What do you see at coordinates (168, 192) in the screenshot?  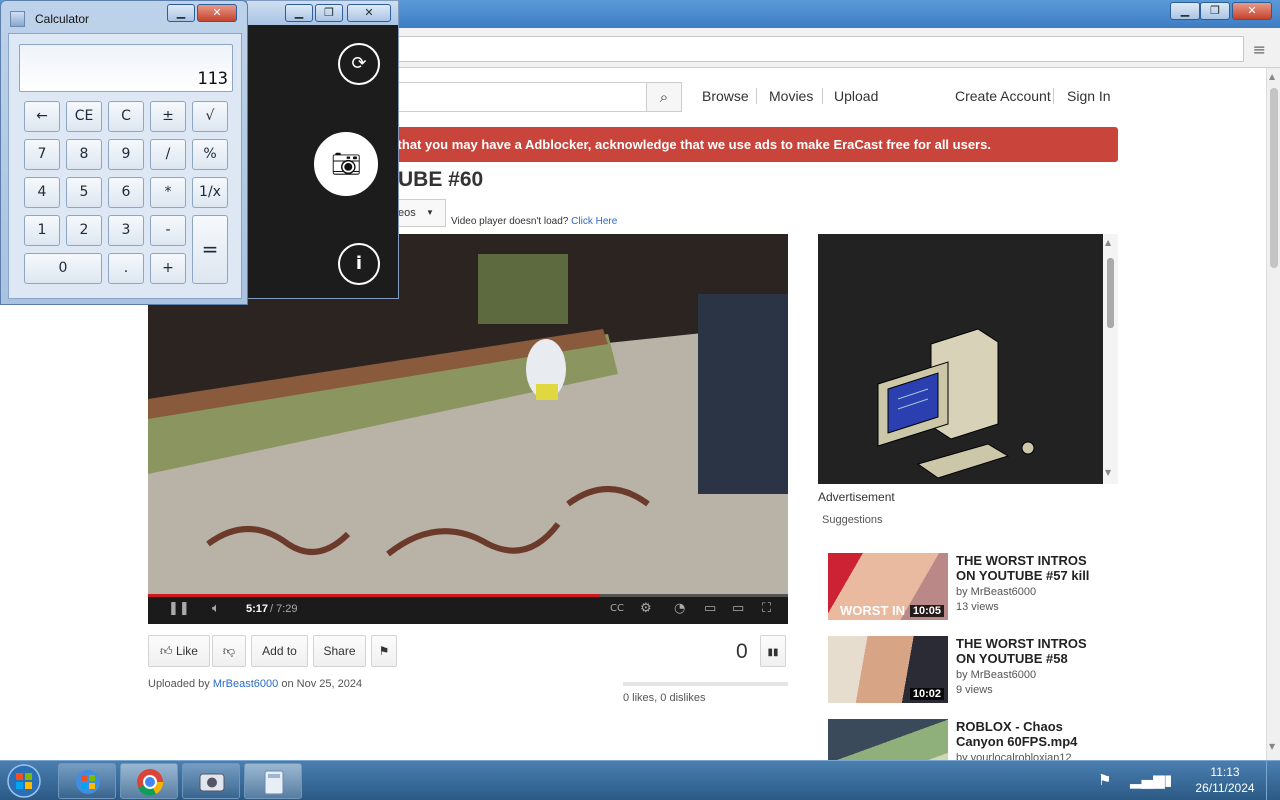 I see `key-multiply: *` at bounding box center [168, 192].